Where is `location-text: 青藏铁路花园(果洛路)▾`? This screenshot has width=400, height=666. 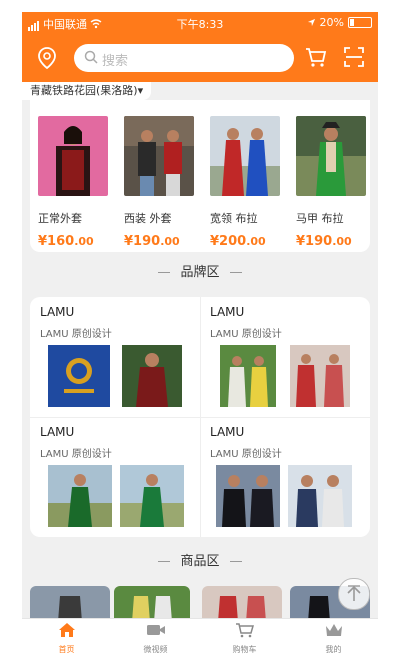 location-text: 青藏铁路花园(果洛路)▾ is located at coordinates (87, 90).